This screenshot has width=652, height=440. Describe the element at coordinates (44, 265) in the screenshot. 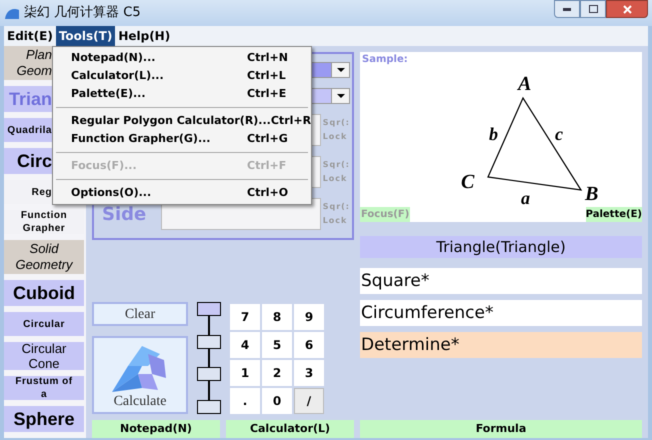

I see `sidebar-item-text: Geometry` at that location.